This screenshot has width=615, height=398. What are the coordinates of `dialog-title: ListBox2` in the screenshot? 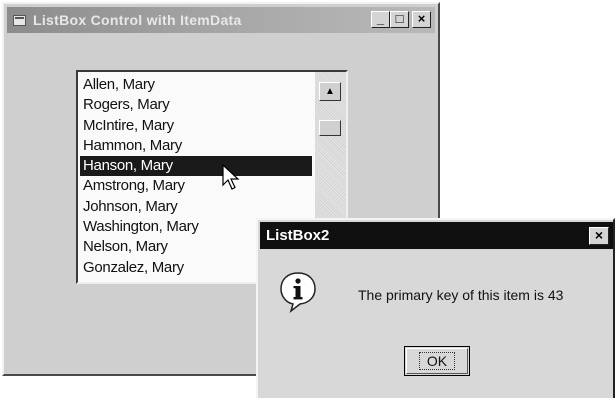 It's located at (298, 235).